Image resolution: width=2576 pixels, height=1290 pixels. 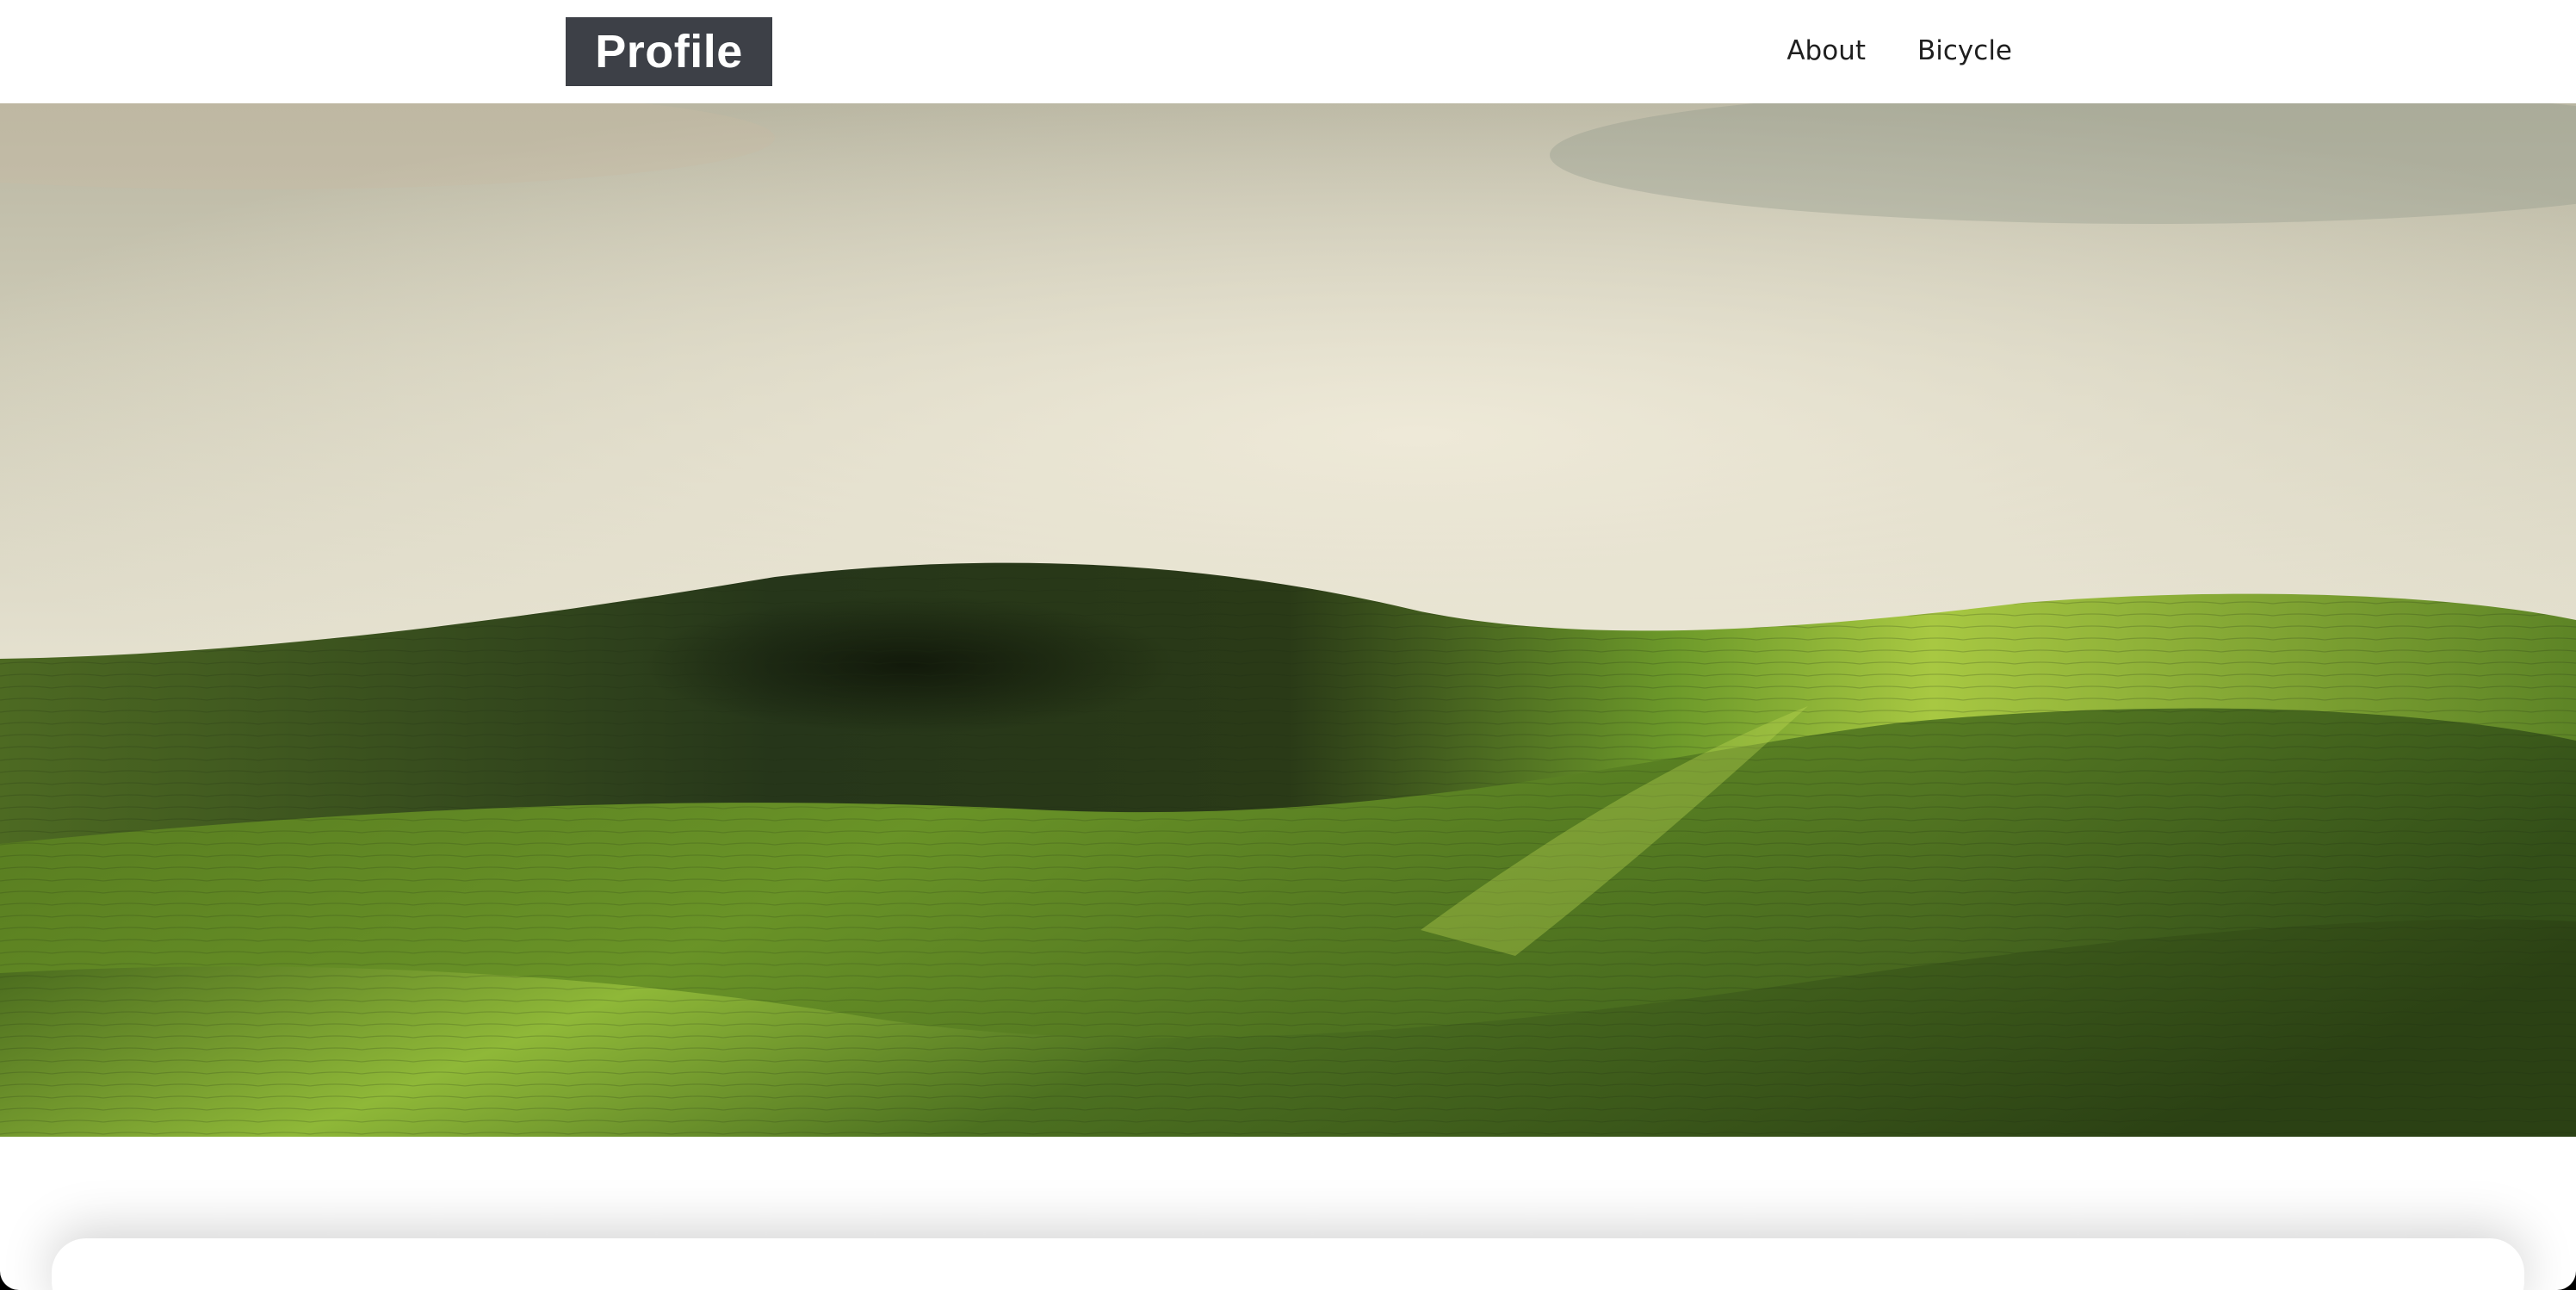 I want to click on logo-link: Profile, so click(x=669, y=51).